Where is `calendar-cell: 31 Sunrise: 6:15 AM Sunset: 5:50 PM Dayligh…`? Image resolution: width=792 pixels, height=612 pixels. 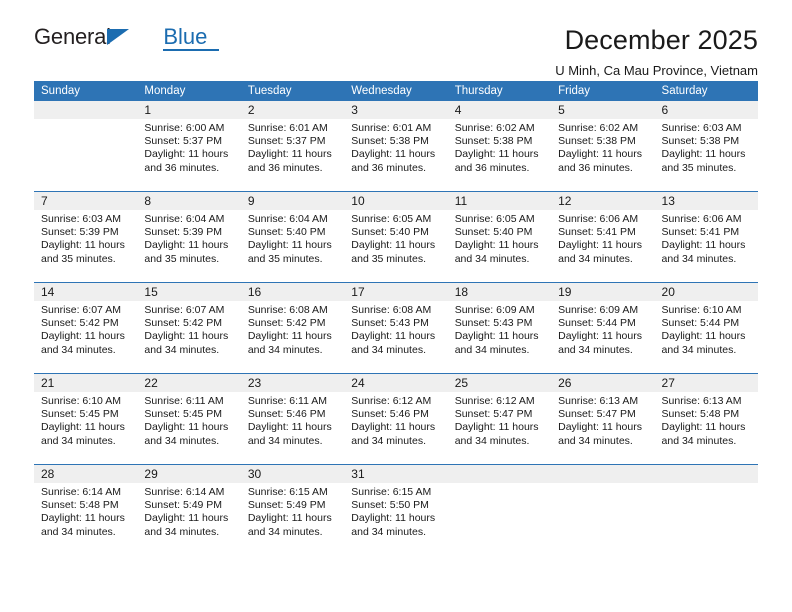 calendar-cell: 31 Sunrise: 6:15 AM Sunset: 5:50 PM Dayligh… is located at coordinates (396, 509).